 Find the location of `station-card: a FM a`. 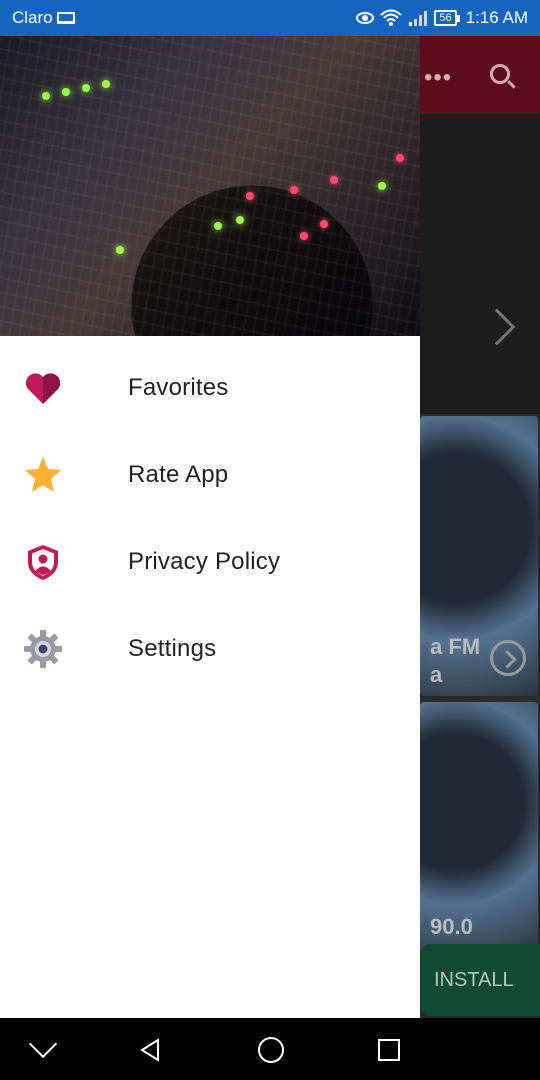

station-card: a FM a is located at coordinates (479, 556).